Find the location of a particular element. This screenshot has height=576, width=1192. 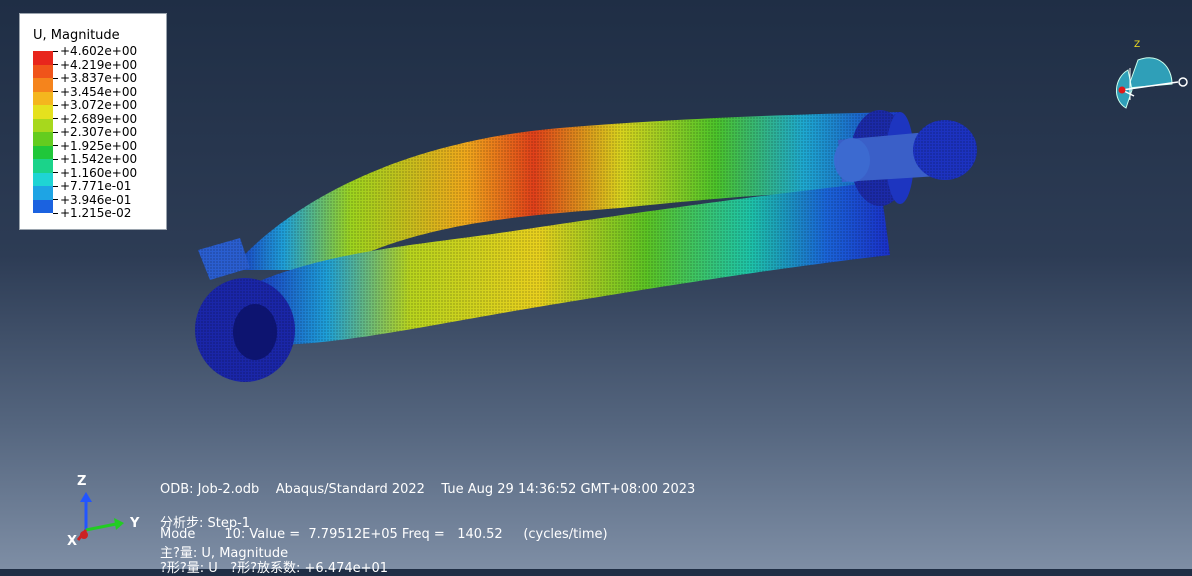

legend-label: +4.602e+00 is located at coordinates (99, 51).